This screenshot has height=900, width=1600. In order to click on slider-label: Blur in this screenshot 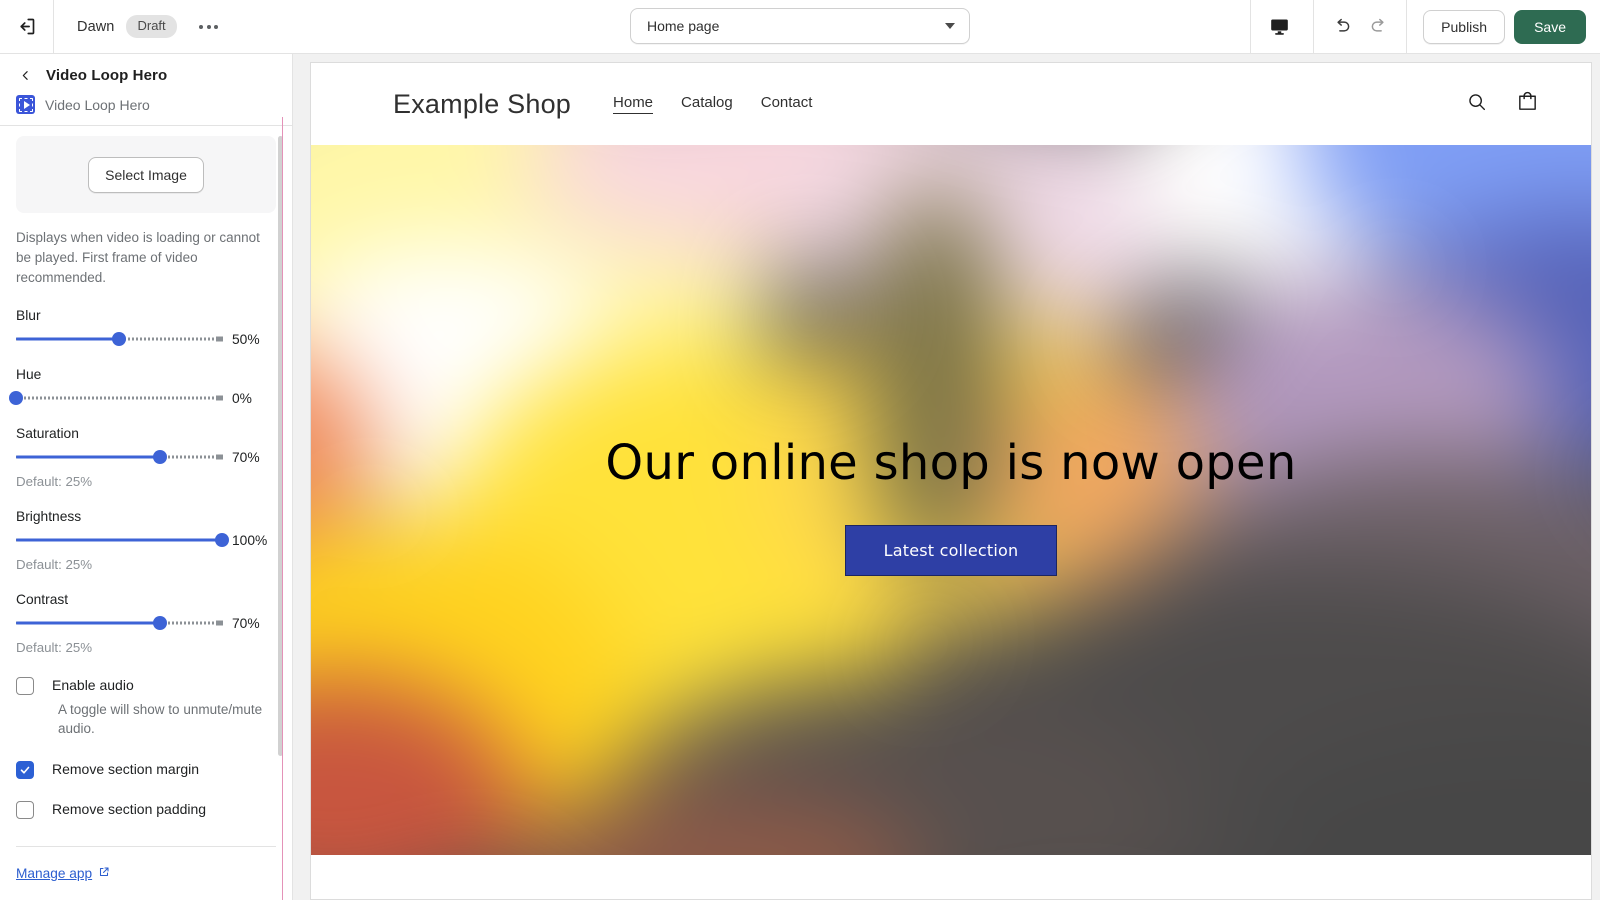, I will do `click(28, 315)`.